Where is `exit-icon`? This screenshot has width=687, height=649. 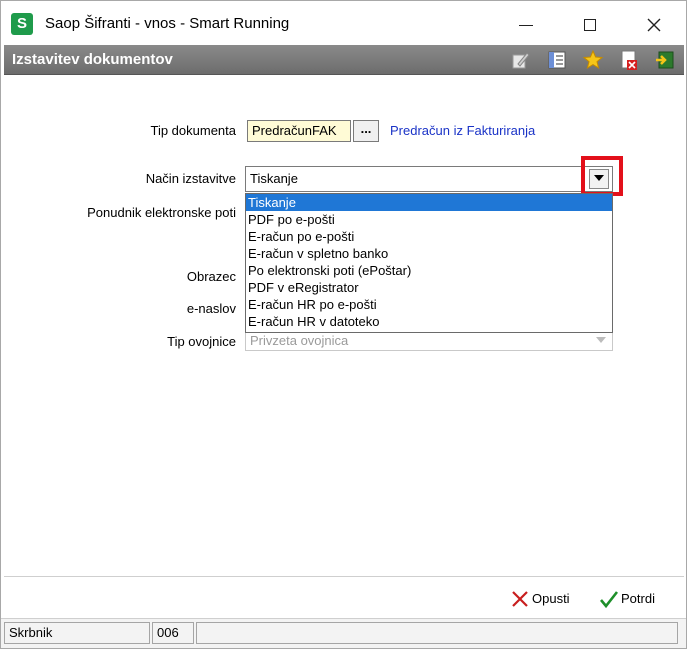
exit-icon is located at coordinates (665, 60).